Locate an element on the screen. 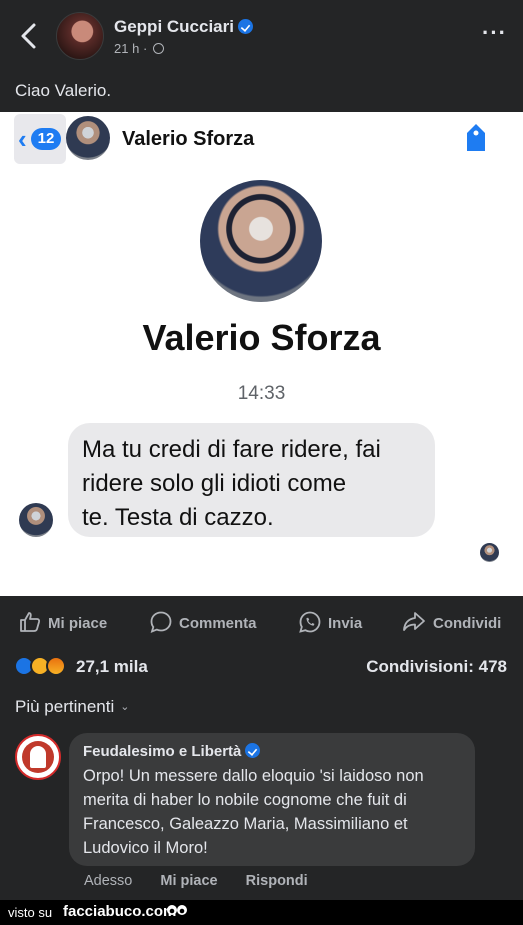 The width and height of the screenshot is (523, 925). contact-name-header: Valerio Sforza is located at coordinates (188, 139).